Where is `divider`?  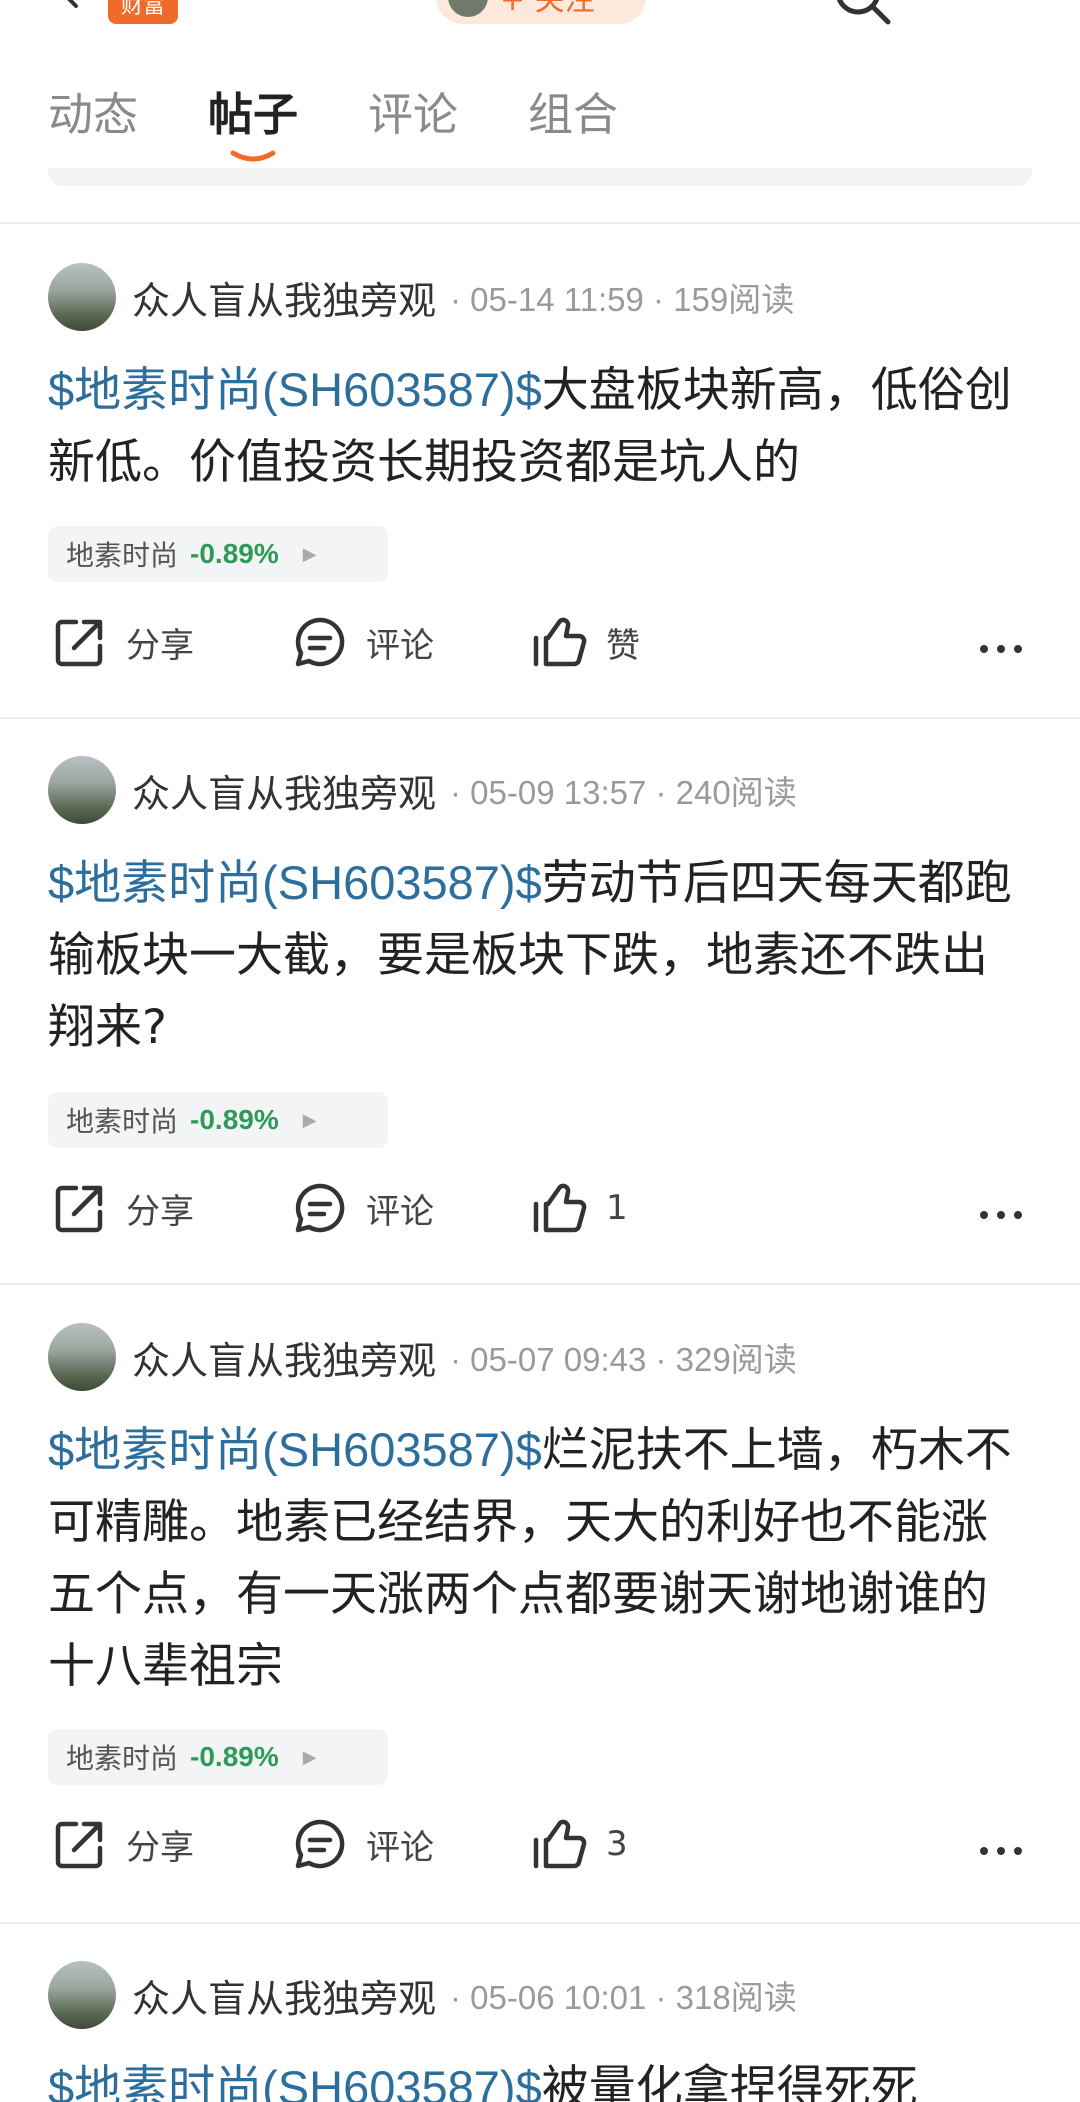
divider is located at coordinates (540, 223).